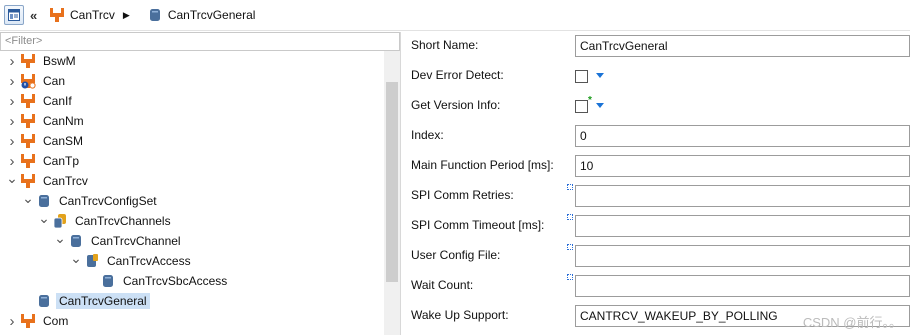 Image resolution: width=910 pixels, height=335 pixels. Describe the element at coordinates (175, 281) in the screenshot. I see `tree-item-label: CanTrcvSbcAccess` at that location.